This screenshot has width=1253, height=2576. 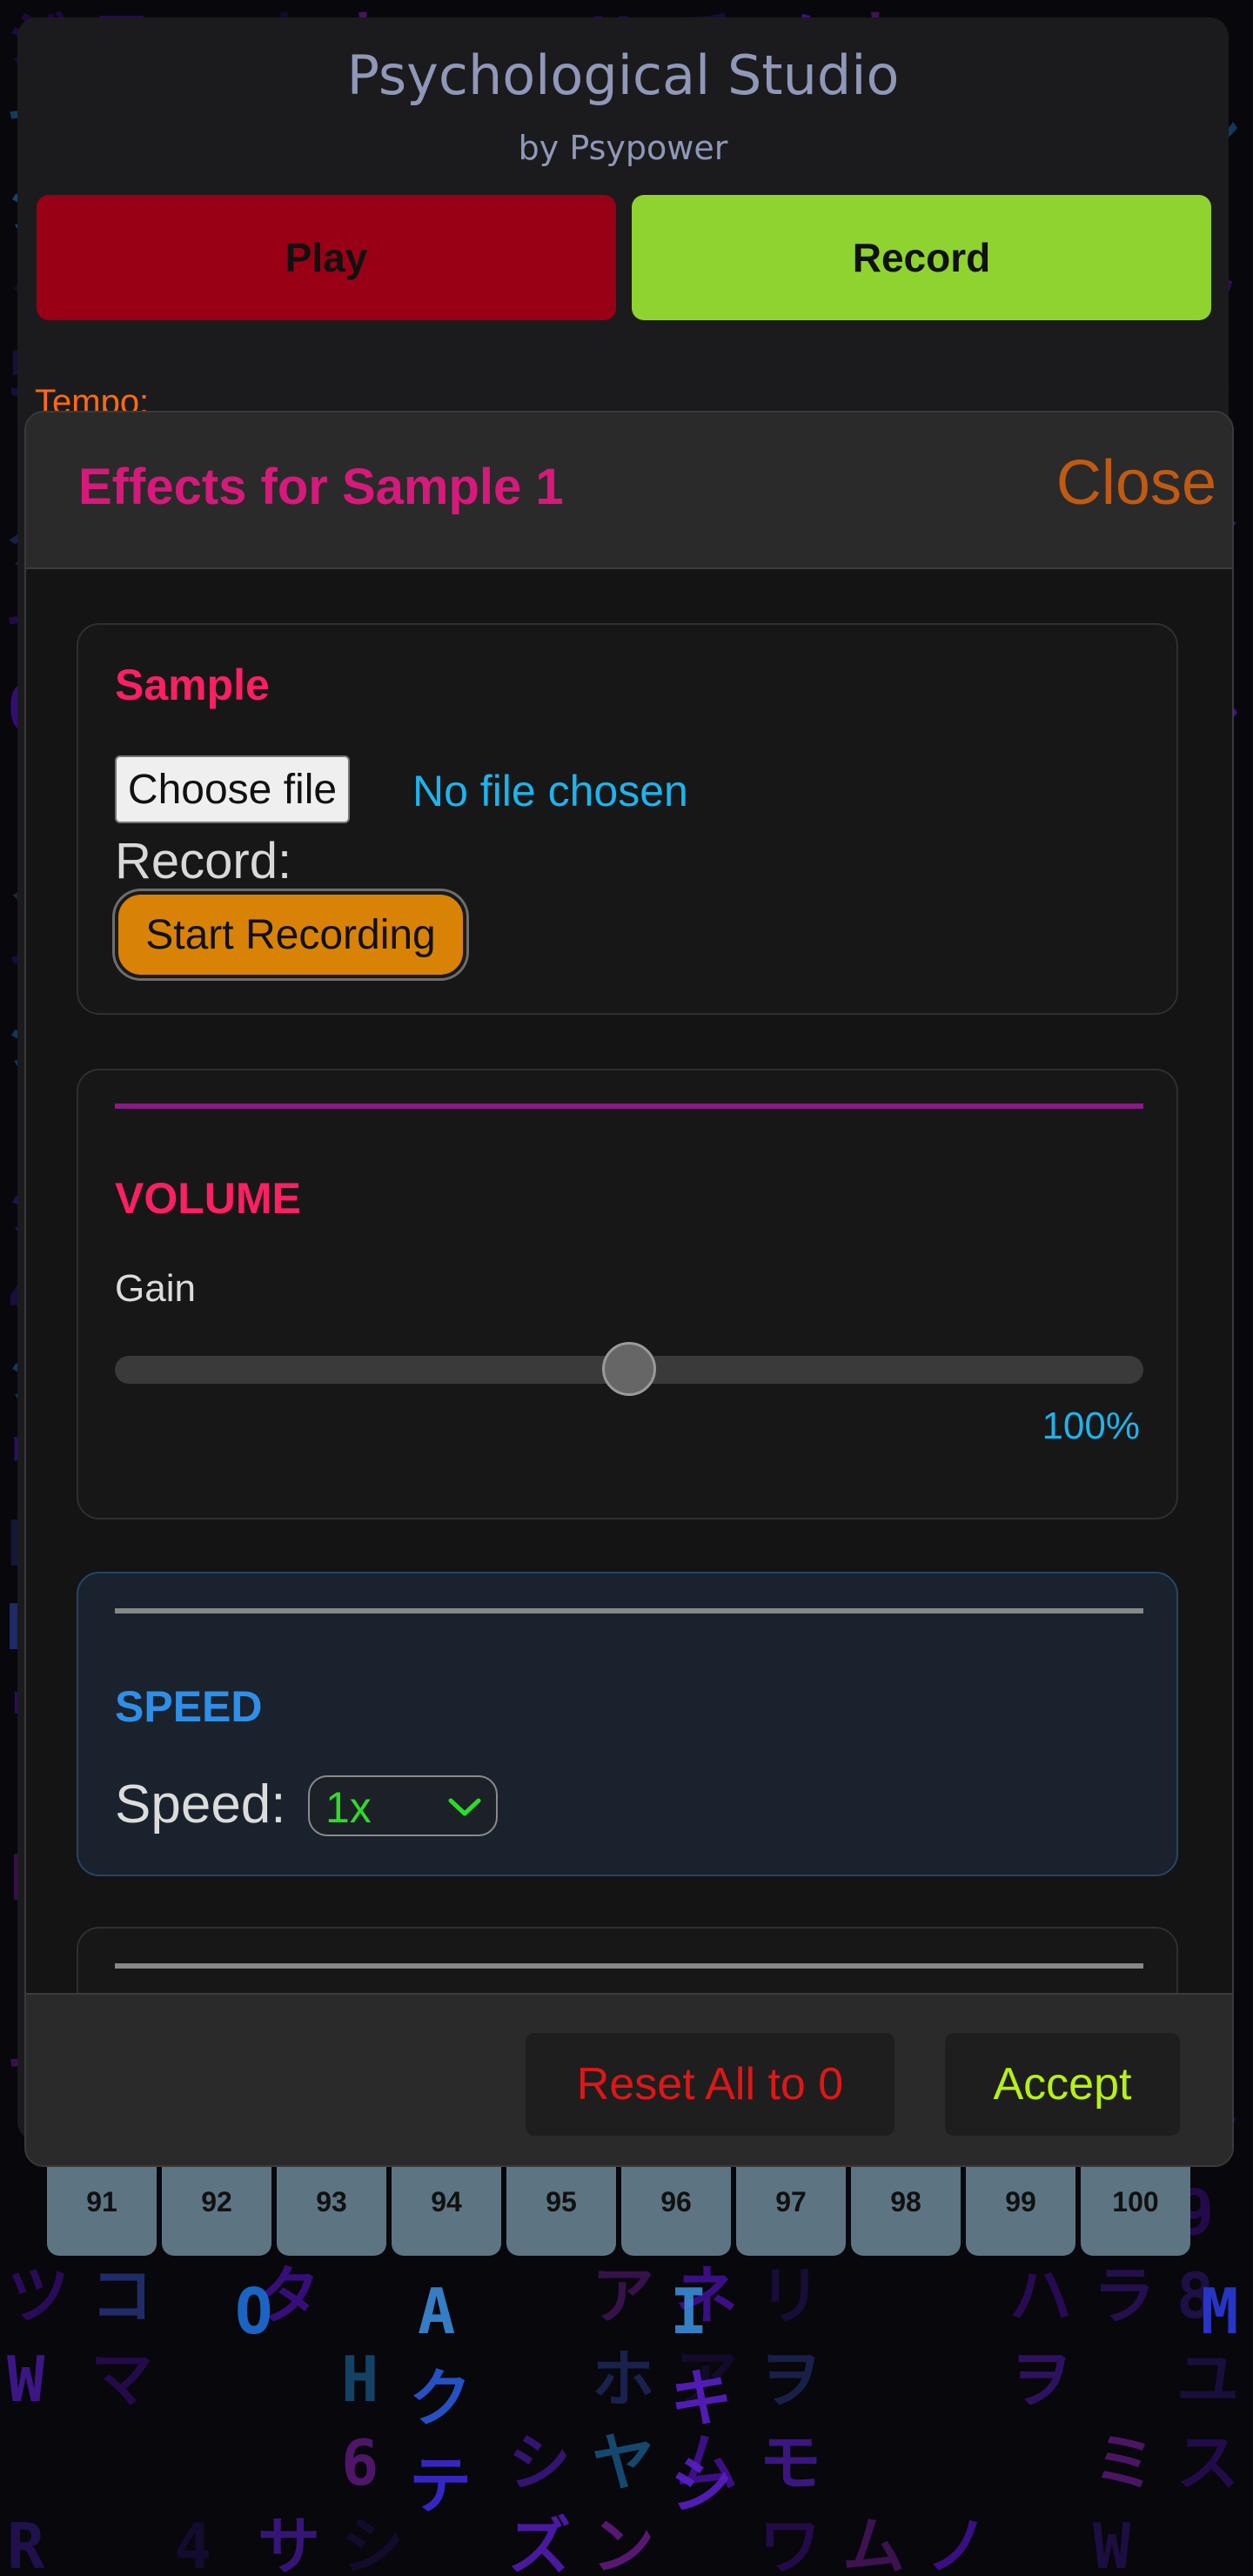 What do you see at coordinates (702, 2399) in the screenshot?
I see `matrix-glyph: キ` at bounding box center [702, 2399].